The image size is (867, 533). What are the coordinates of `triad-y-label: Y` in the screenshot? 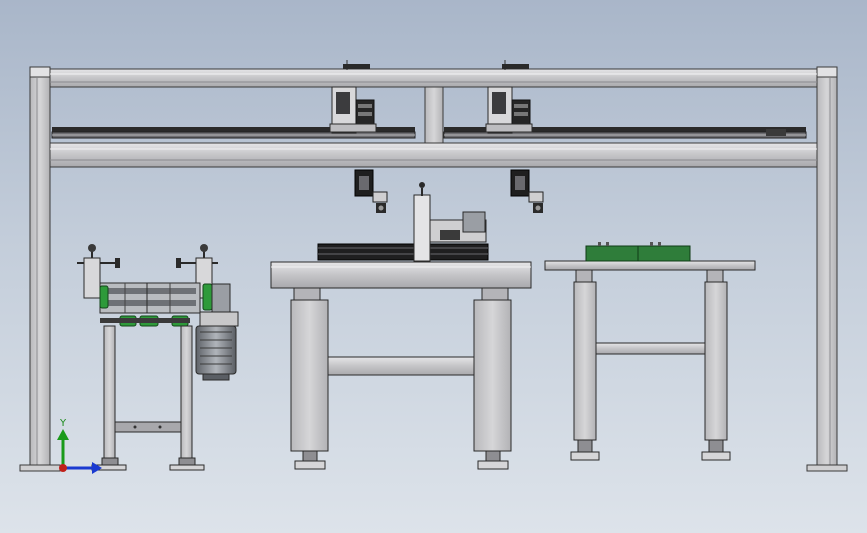 It's located at (63, 423).